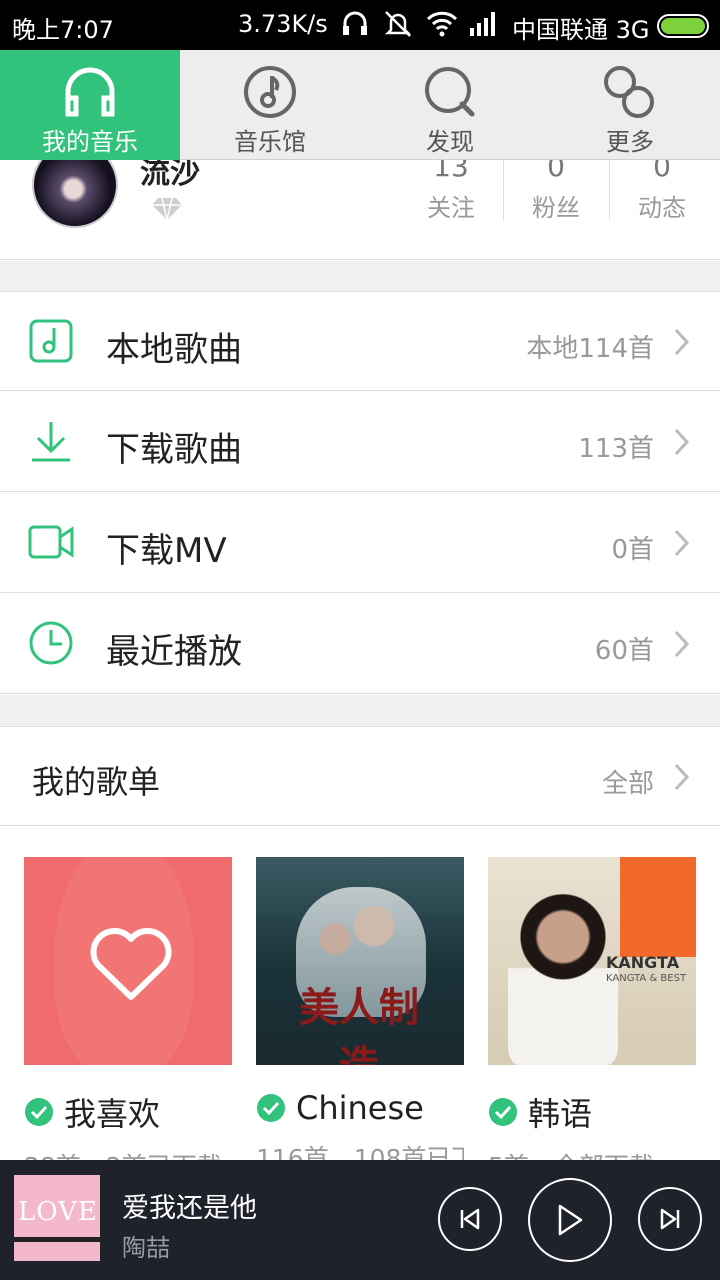 Image resolution: width=720 pixels, height=1280 pixels. I want to click on stat-label: 粉丝, so click(556, 208).